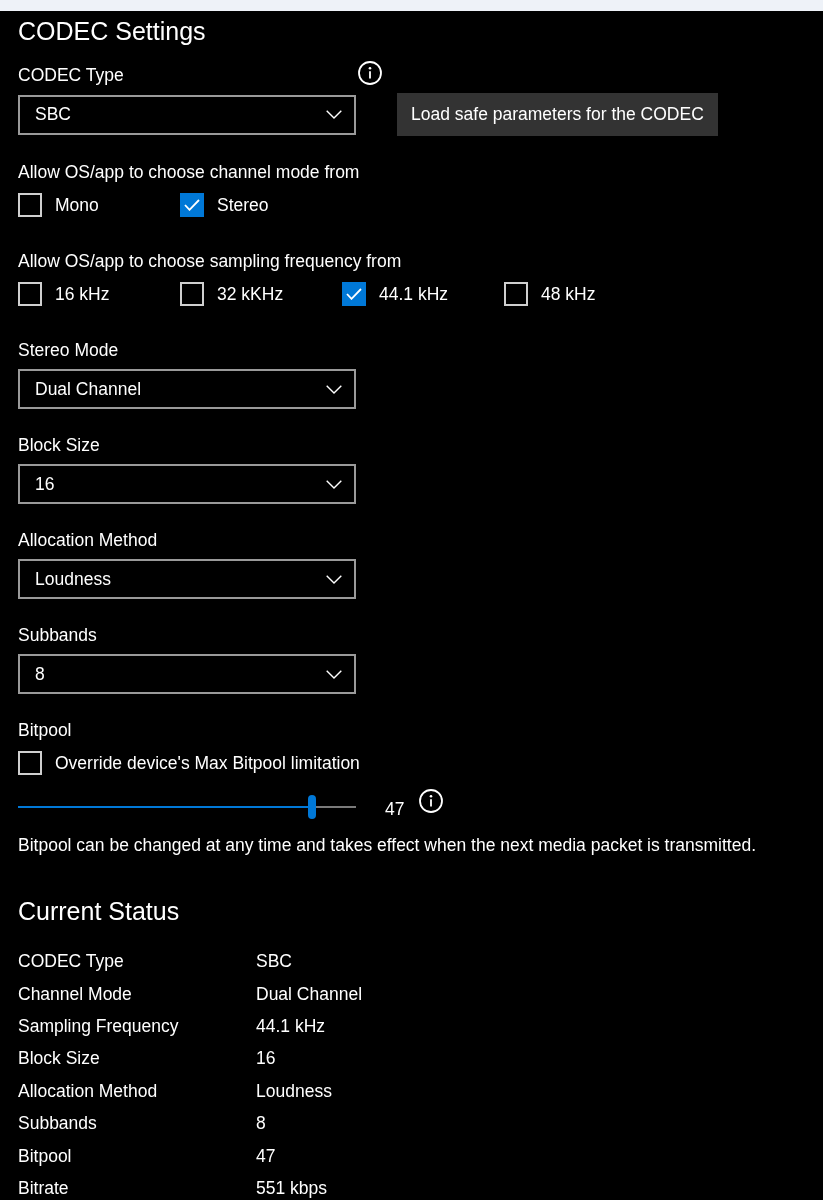  Describe the element at coordinates (414, 294) in the screenshot. I see `checkbox-label: 44.1 kHz` at that location.